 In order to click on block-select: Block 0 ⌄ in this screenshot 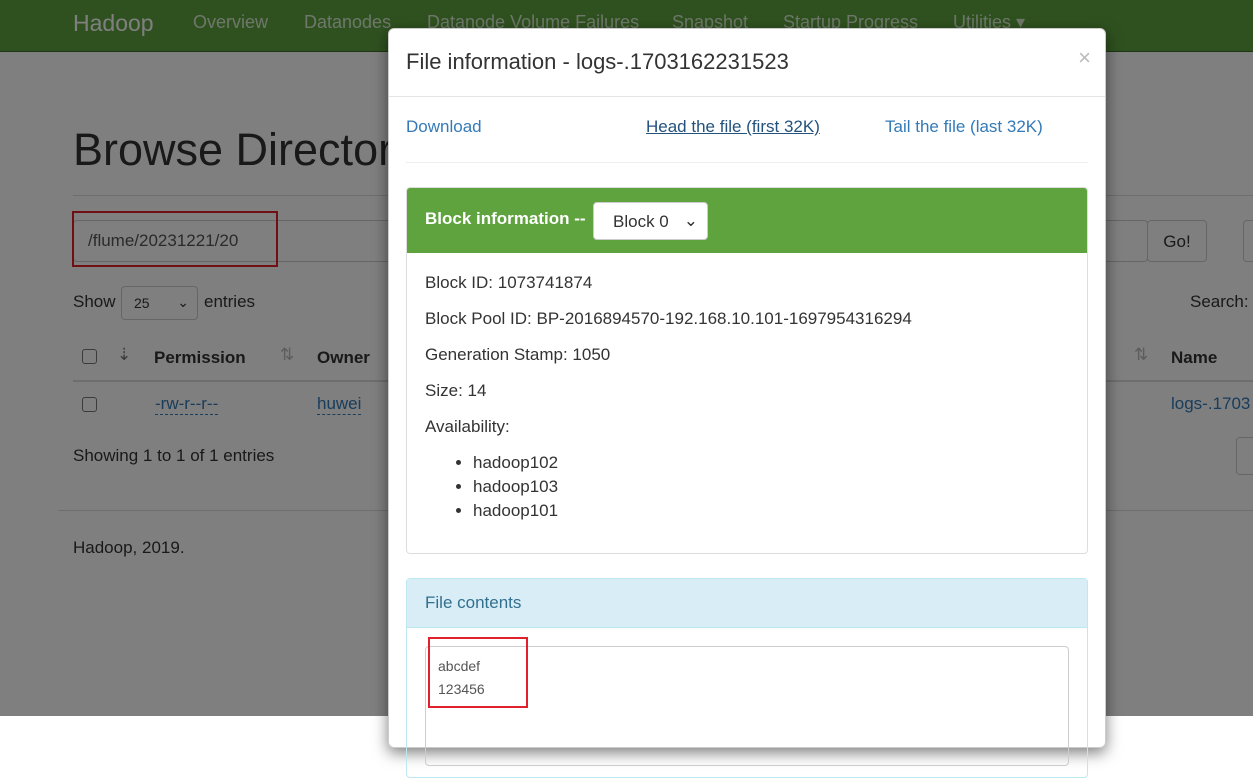, I will do `click(650, 221)`.